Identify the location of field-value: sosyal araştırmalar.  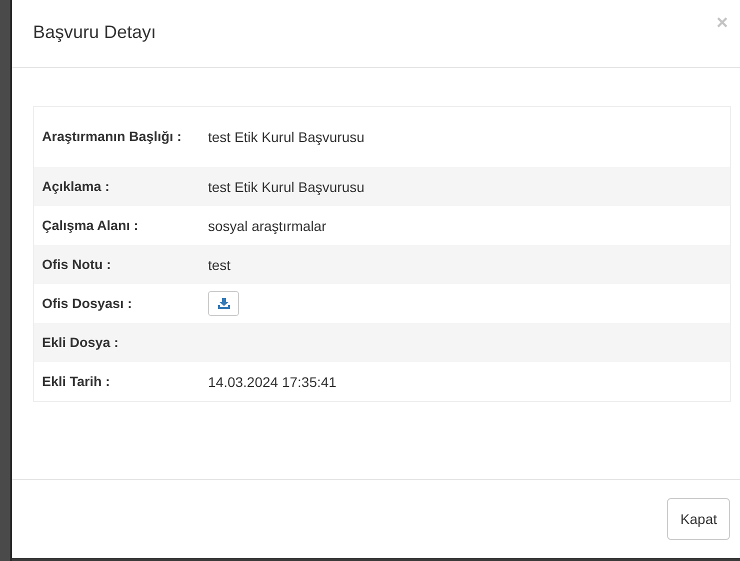
(267, 226).